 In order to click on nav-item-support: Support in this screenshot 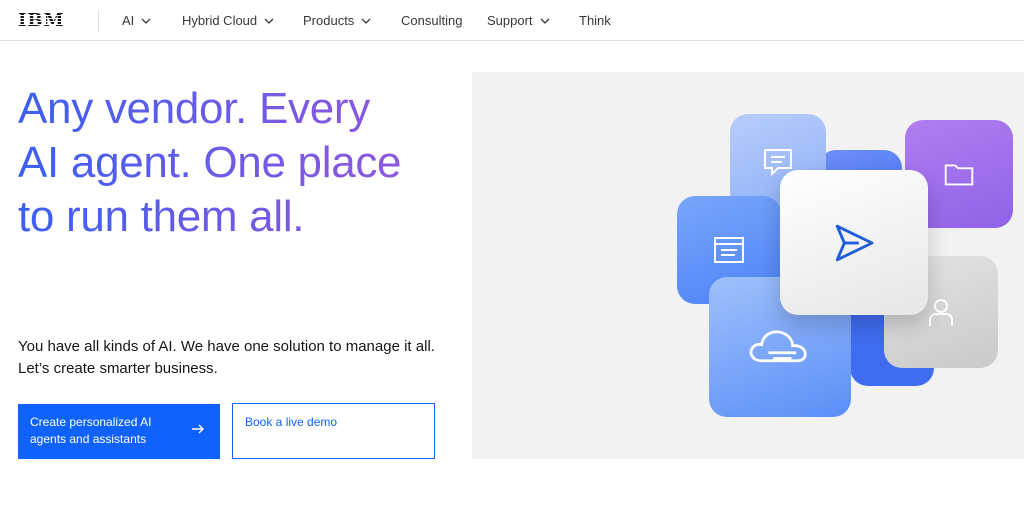, I will do `click(519, 20)`.